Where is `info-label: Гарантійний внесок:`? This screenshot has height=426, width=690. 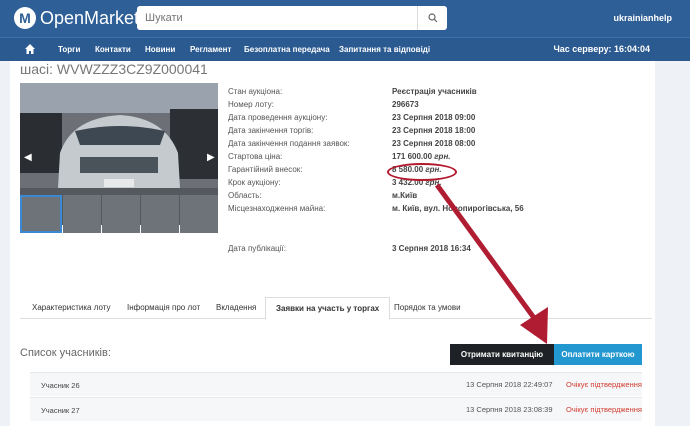 info-label: Гарантійний внесок: is located at coordinates (265, 169).